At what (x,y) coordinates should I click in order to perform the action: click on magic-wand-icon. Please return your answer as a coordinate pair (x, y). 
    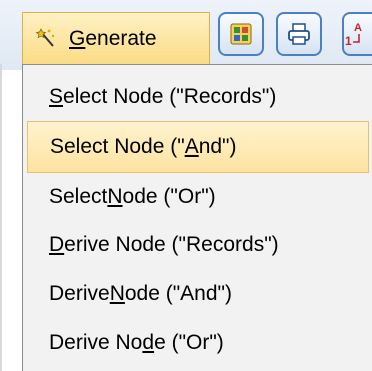
    Looking at the image, I should click on (45, 37).